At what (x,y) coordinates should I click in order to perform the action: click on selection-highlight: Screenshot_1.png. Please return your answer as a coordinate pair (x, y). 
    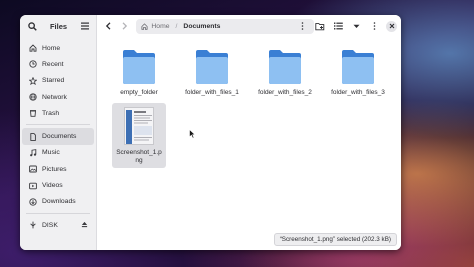
    Looking at the image, I should click on (139, 135).